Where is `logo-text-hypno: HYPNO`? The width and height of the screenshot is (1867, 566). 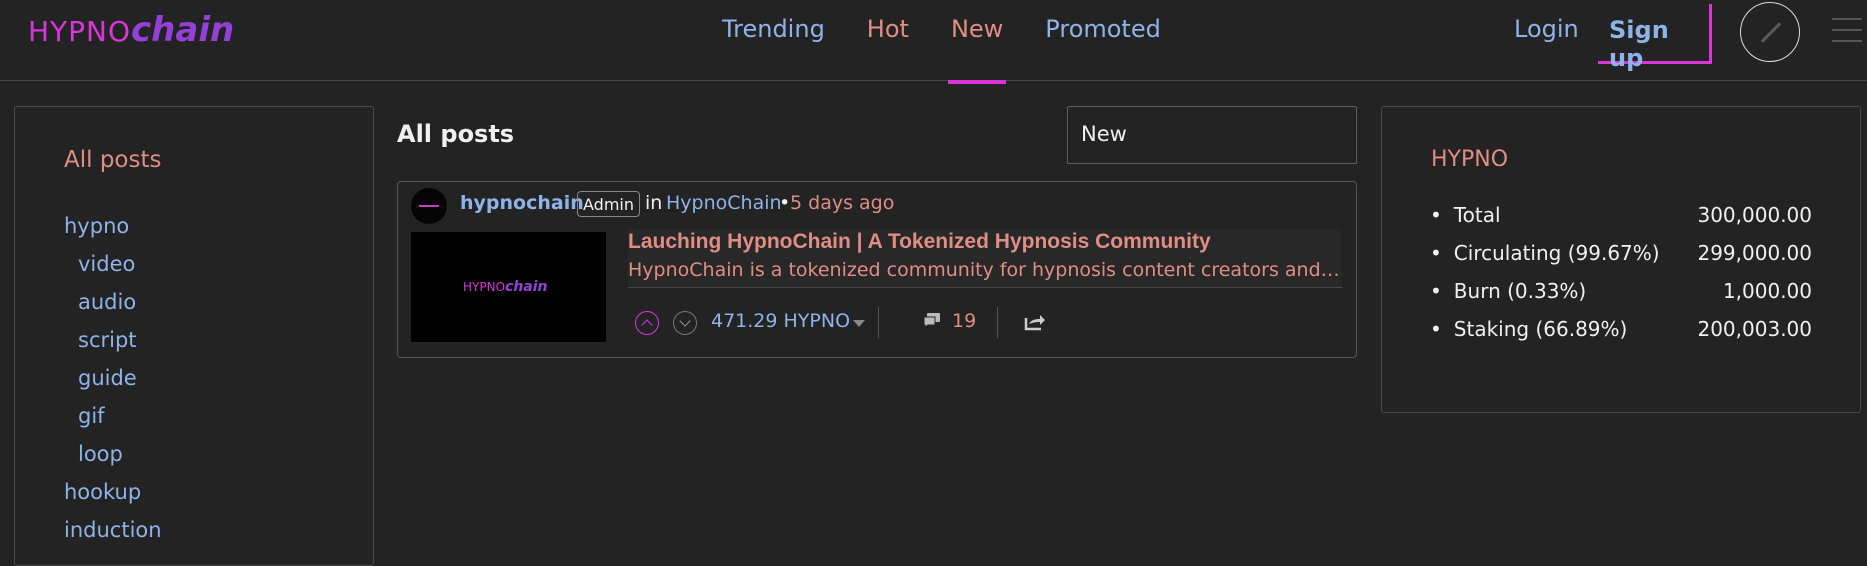
logo-text-hypno: HYPNO is located at coordinates (80, 31).